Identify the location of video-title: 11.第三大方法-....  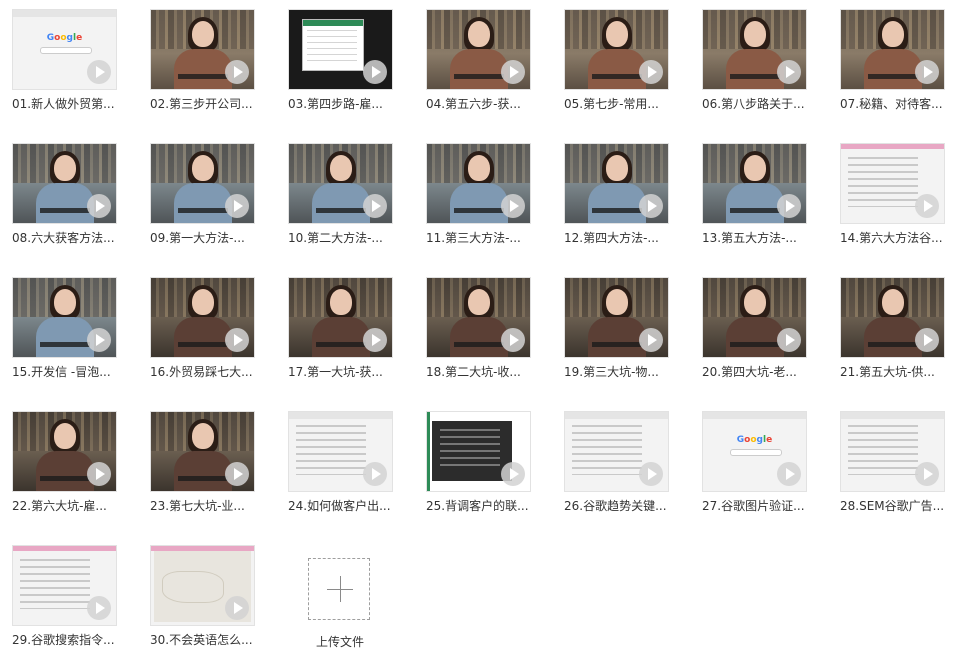
(473, 238).